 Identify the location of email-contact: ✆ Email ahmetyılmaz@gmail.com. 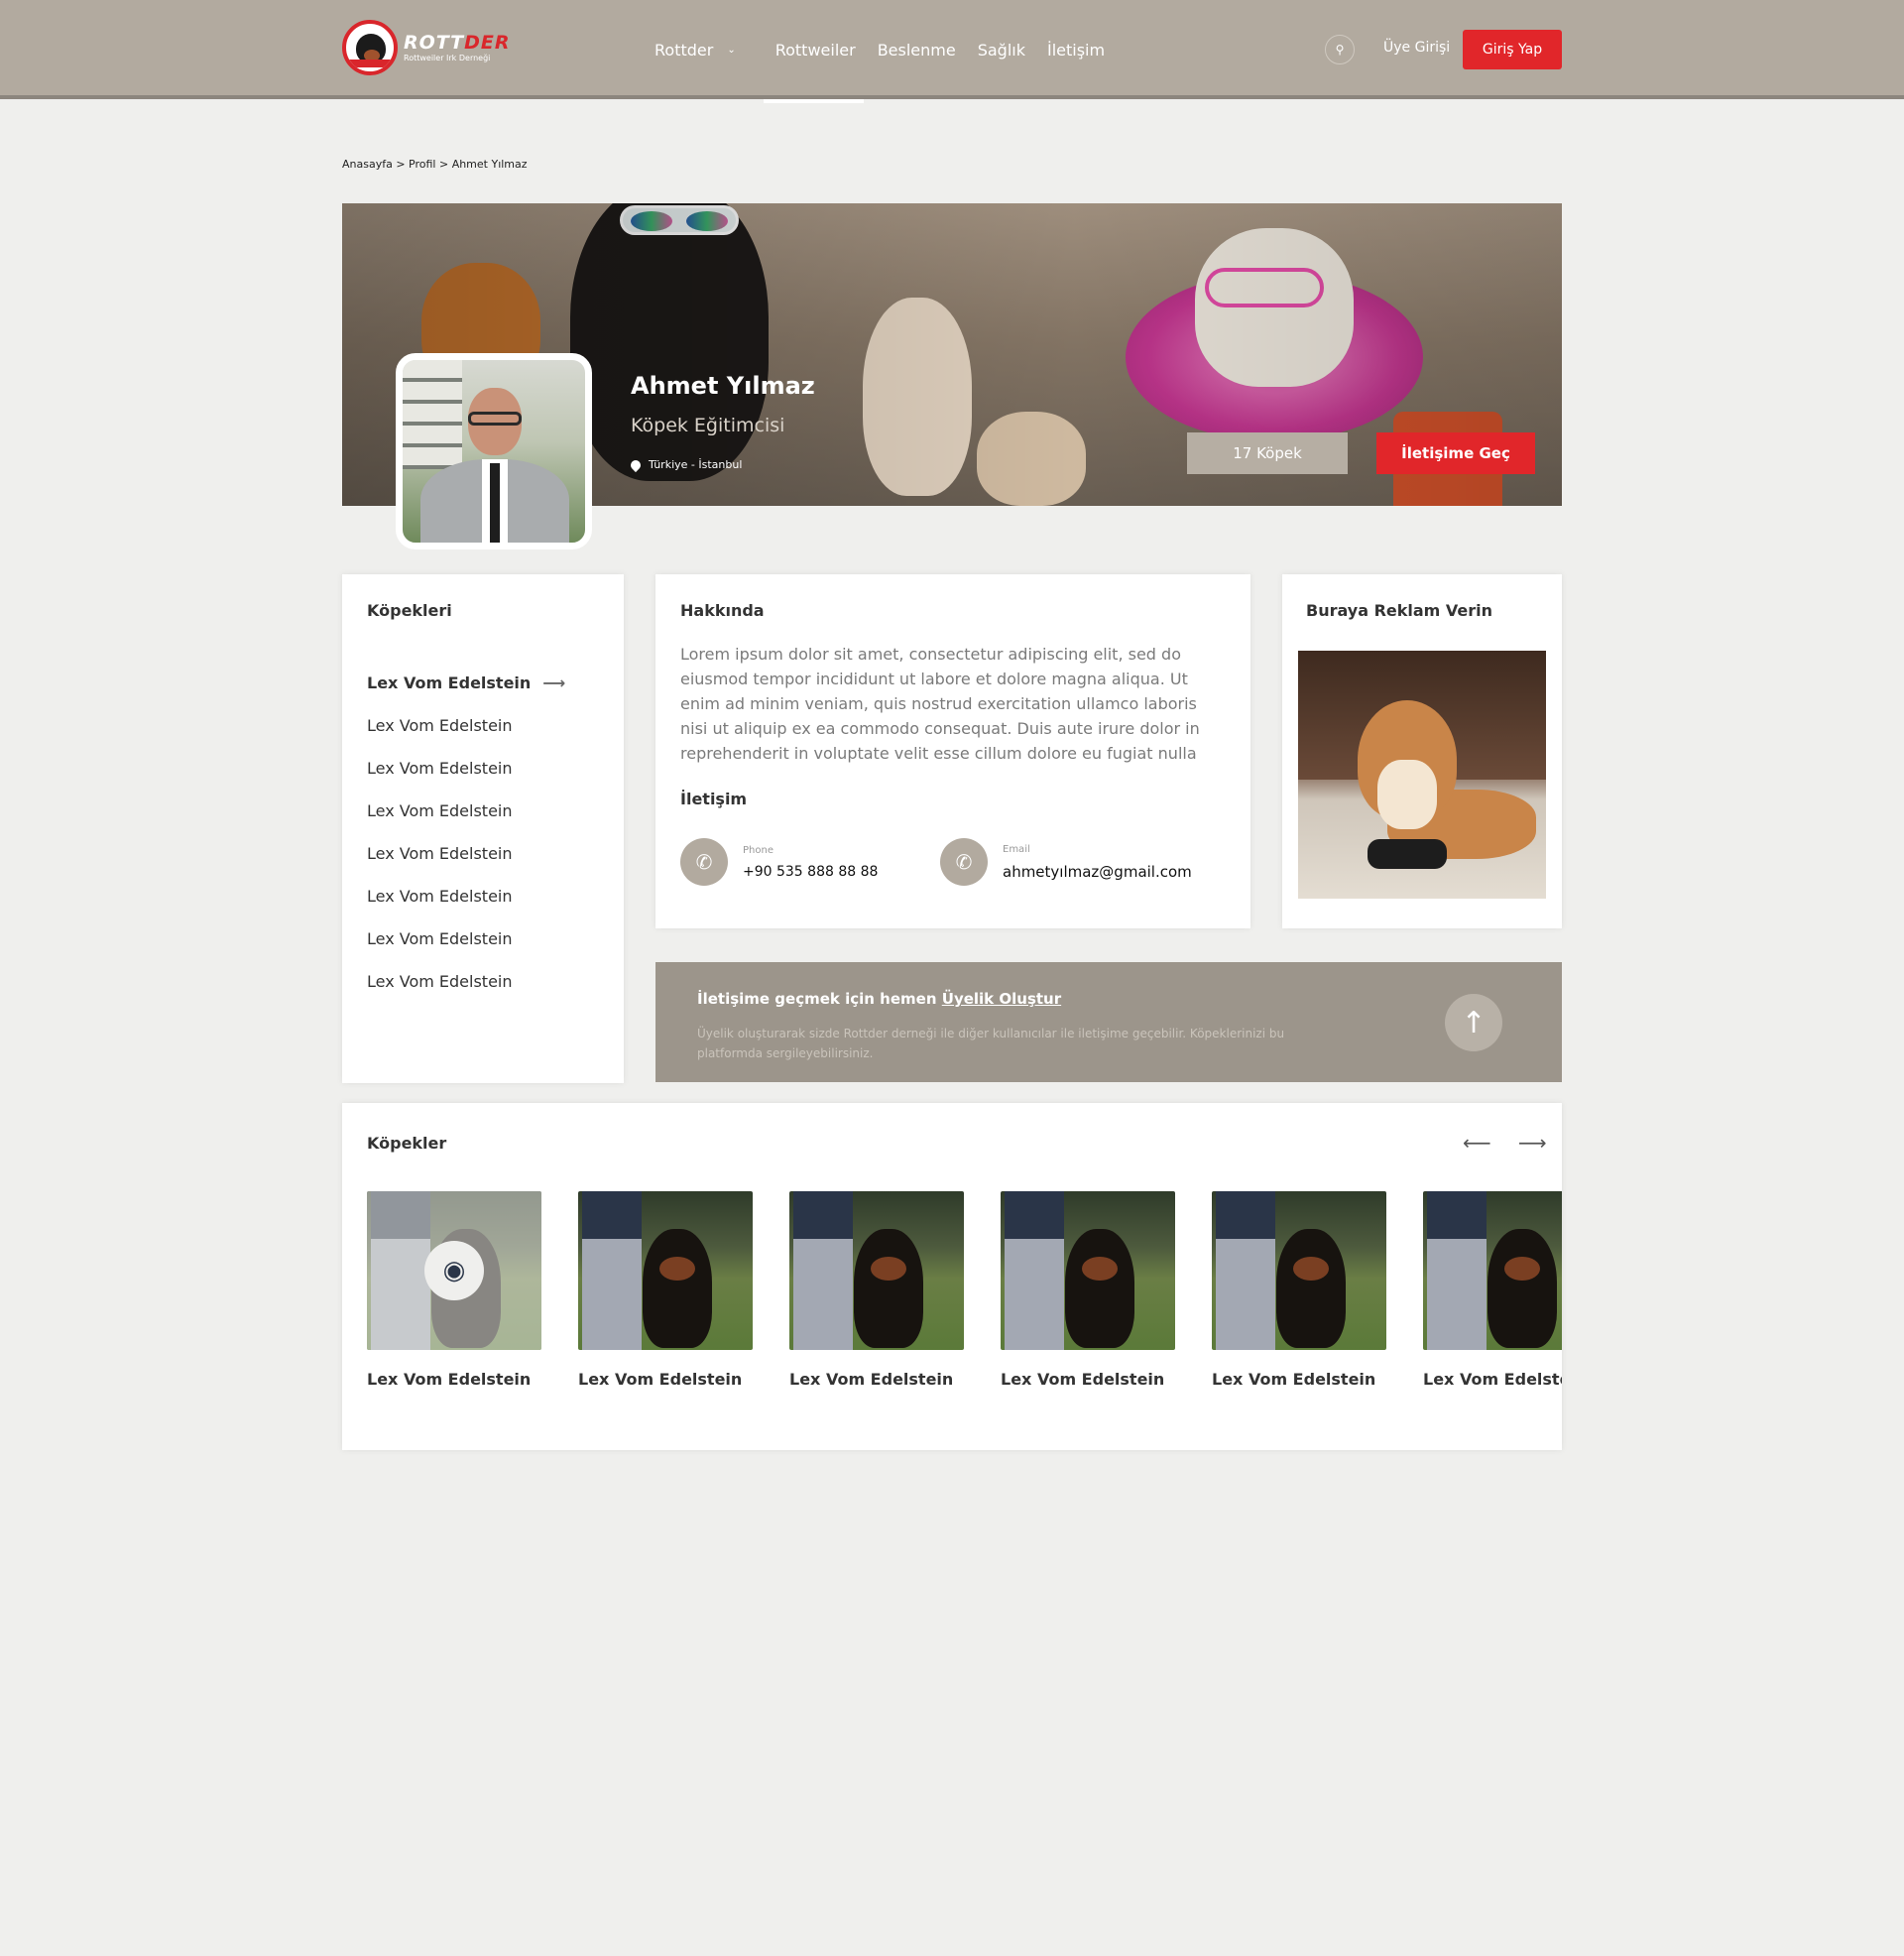
(1066, 862).